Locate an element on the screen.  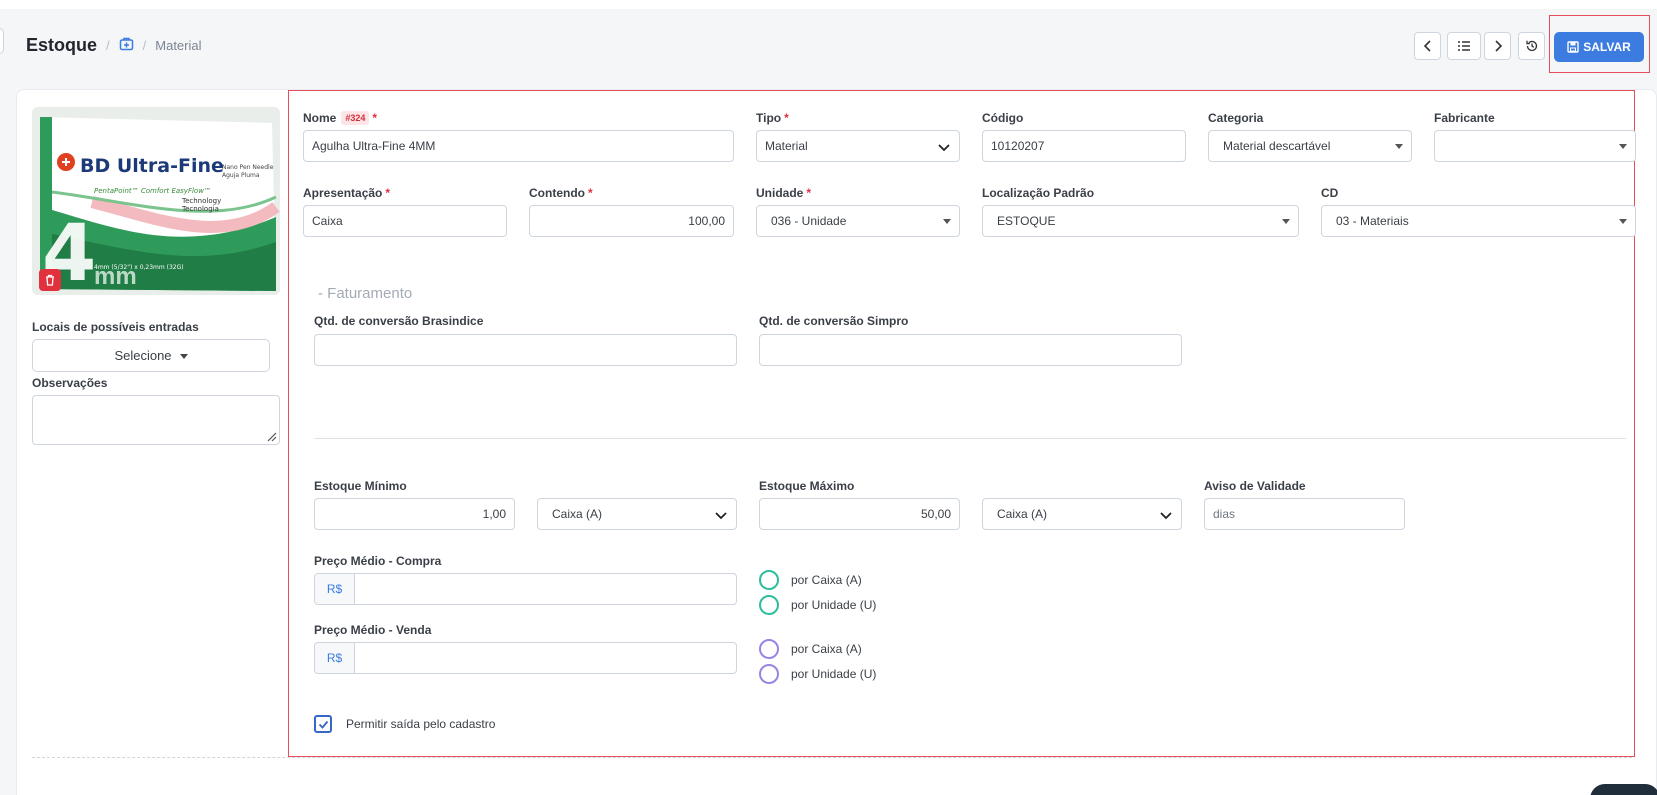
previous-button is located at coordinates (1427, 46).